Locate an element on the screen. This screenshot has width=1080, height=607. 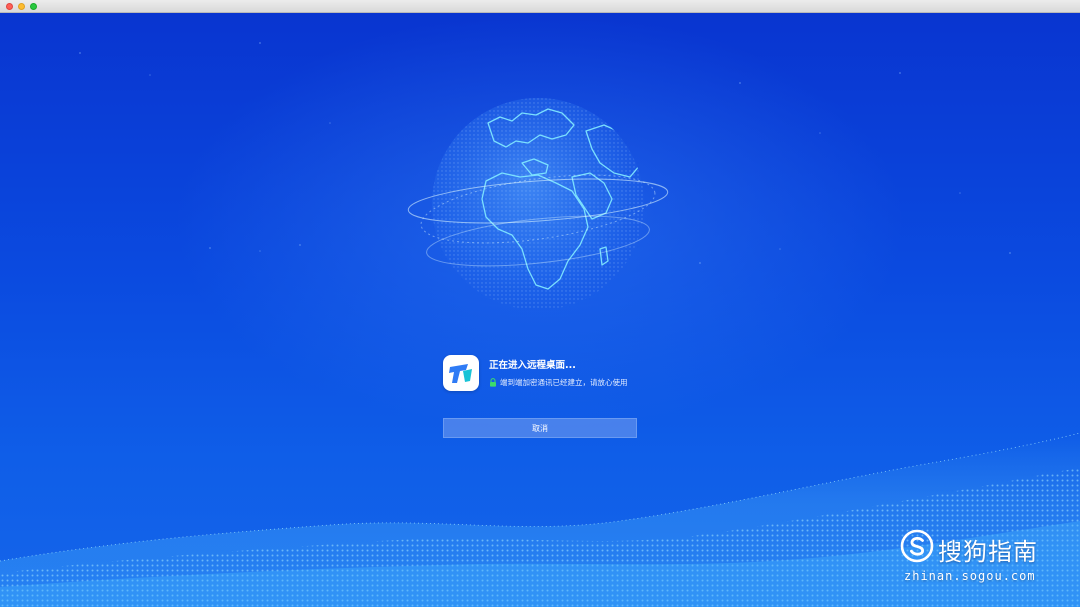
window-titlebar is located at coordinates (540, 6).